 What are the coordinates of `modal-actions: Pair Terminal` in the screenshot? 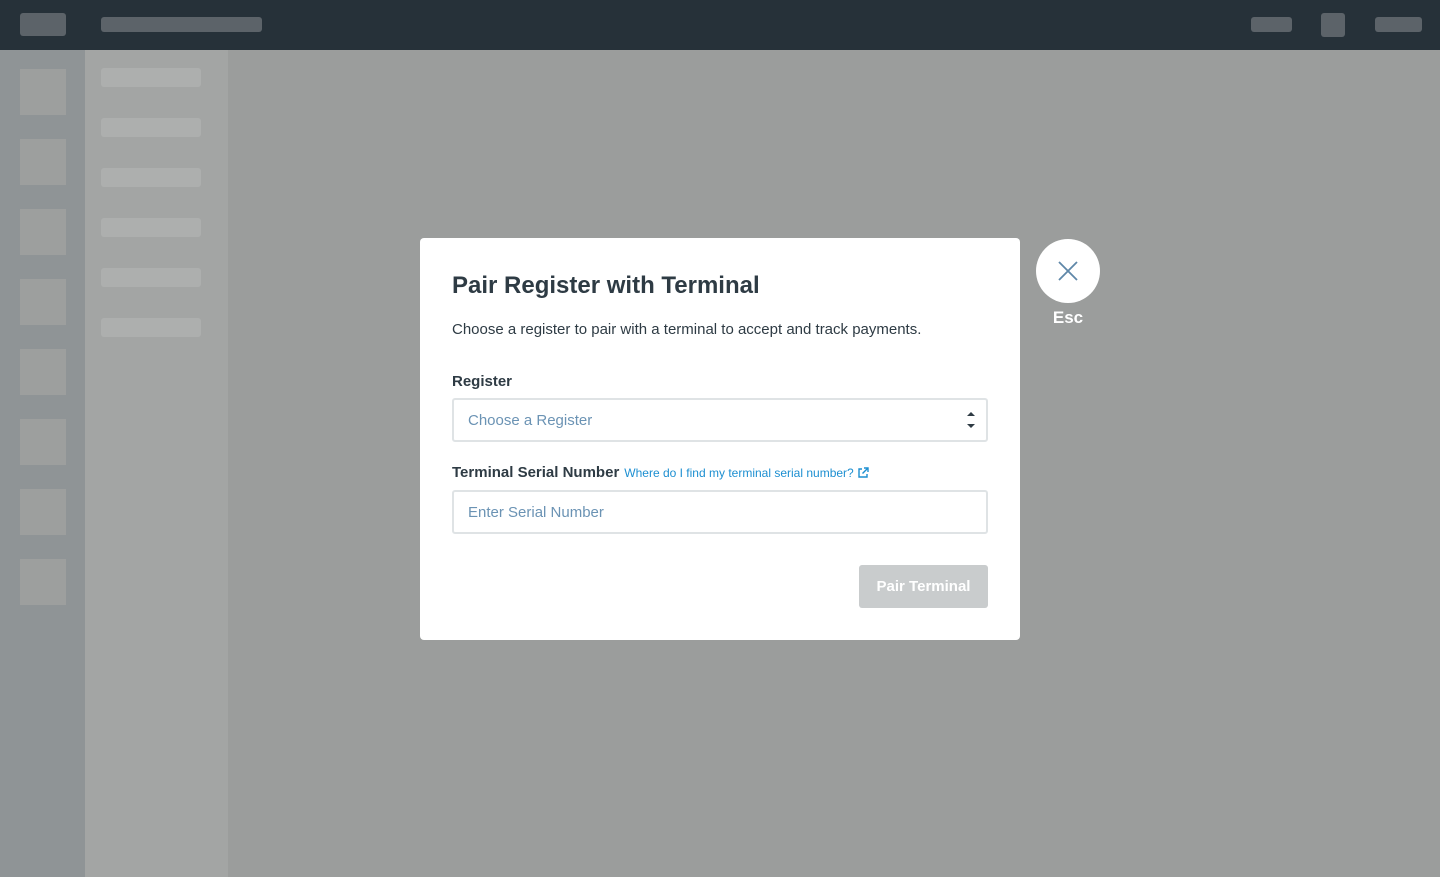 It's located at (923, 586).